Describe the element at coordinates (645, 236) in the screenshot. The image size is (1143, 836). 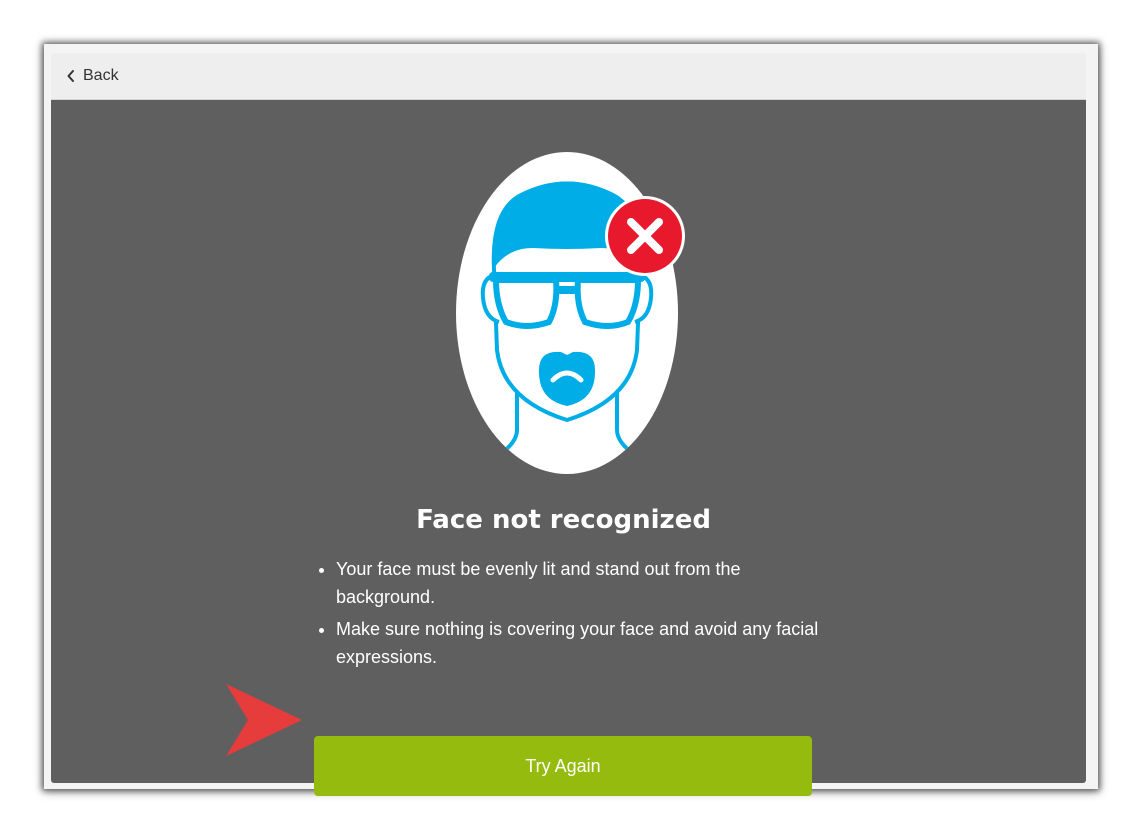
I see `error-badge` at that location.